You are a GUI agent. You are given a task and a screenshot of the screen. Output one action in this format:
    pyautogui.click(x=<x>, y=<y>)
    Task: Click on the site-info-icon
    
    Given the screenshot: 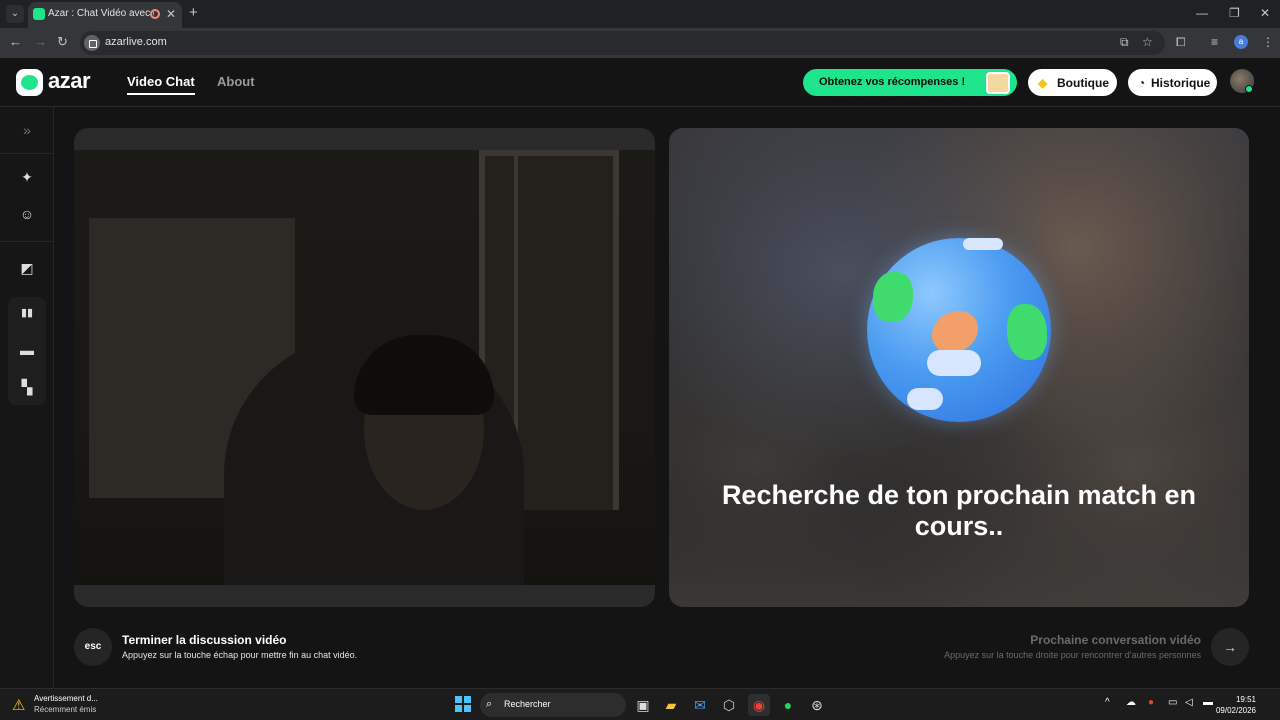 What is the action you would take?
    pyautogui.click(x=92, y=43)
    